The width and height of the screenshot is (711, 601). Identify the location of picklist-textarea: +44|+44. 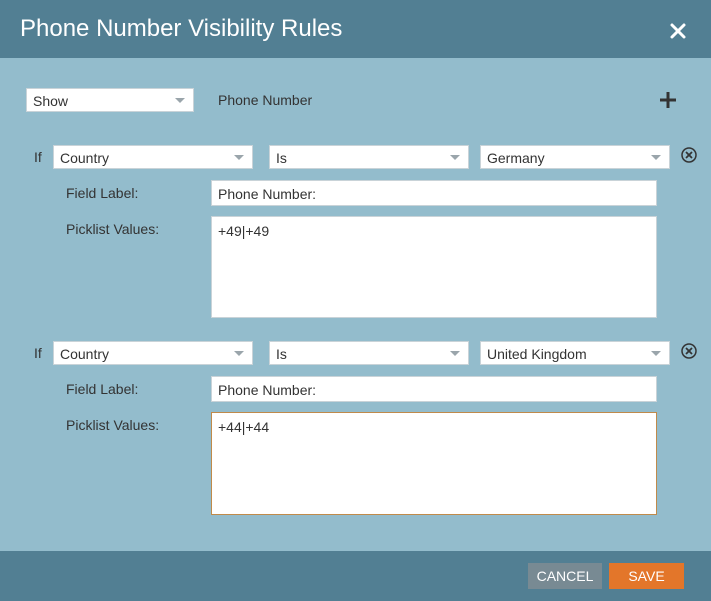
(434, 463).